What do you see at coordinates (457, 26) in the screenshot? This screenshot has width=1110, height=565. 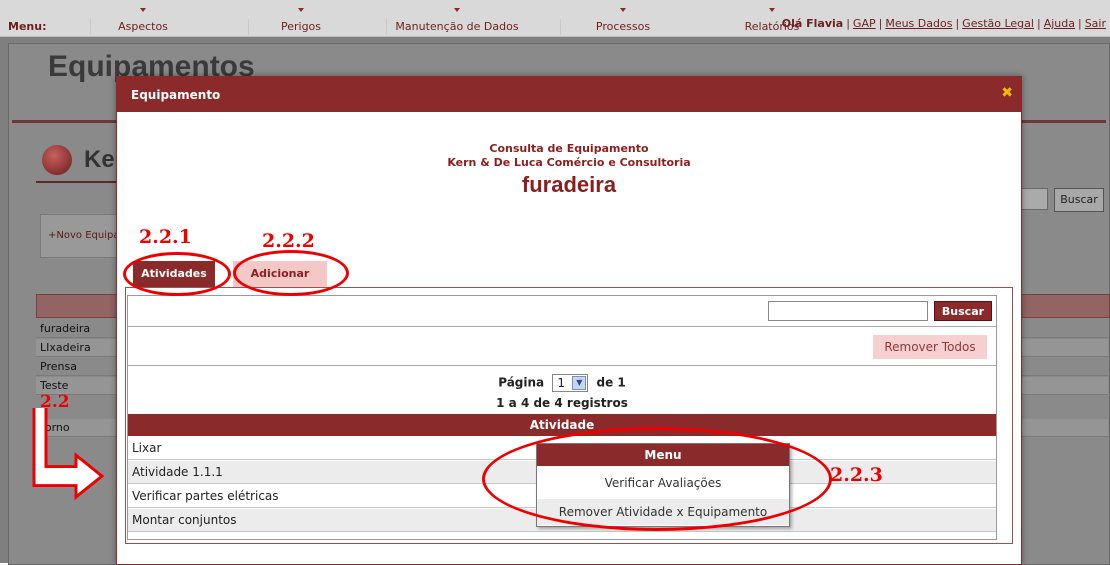 I see `menu-item-label: Manutenção de Dados` at bounding box center [457, 26].